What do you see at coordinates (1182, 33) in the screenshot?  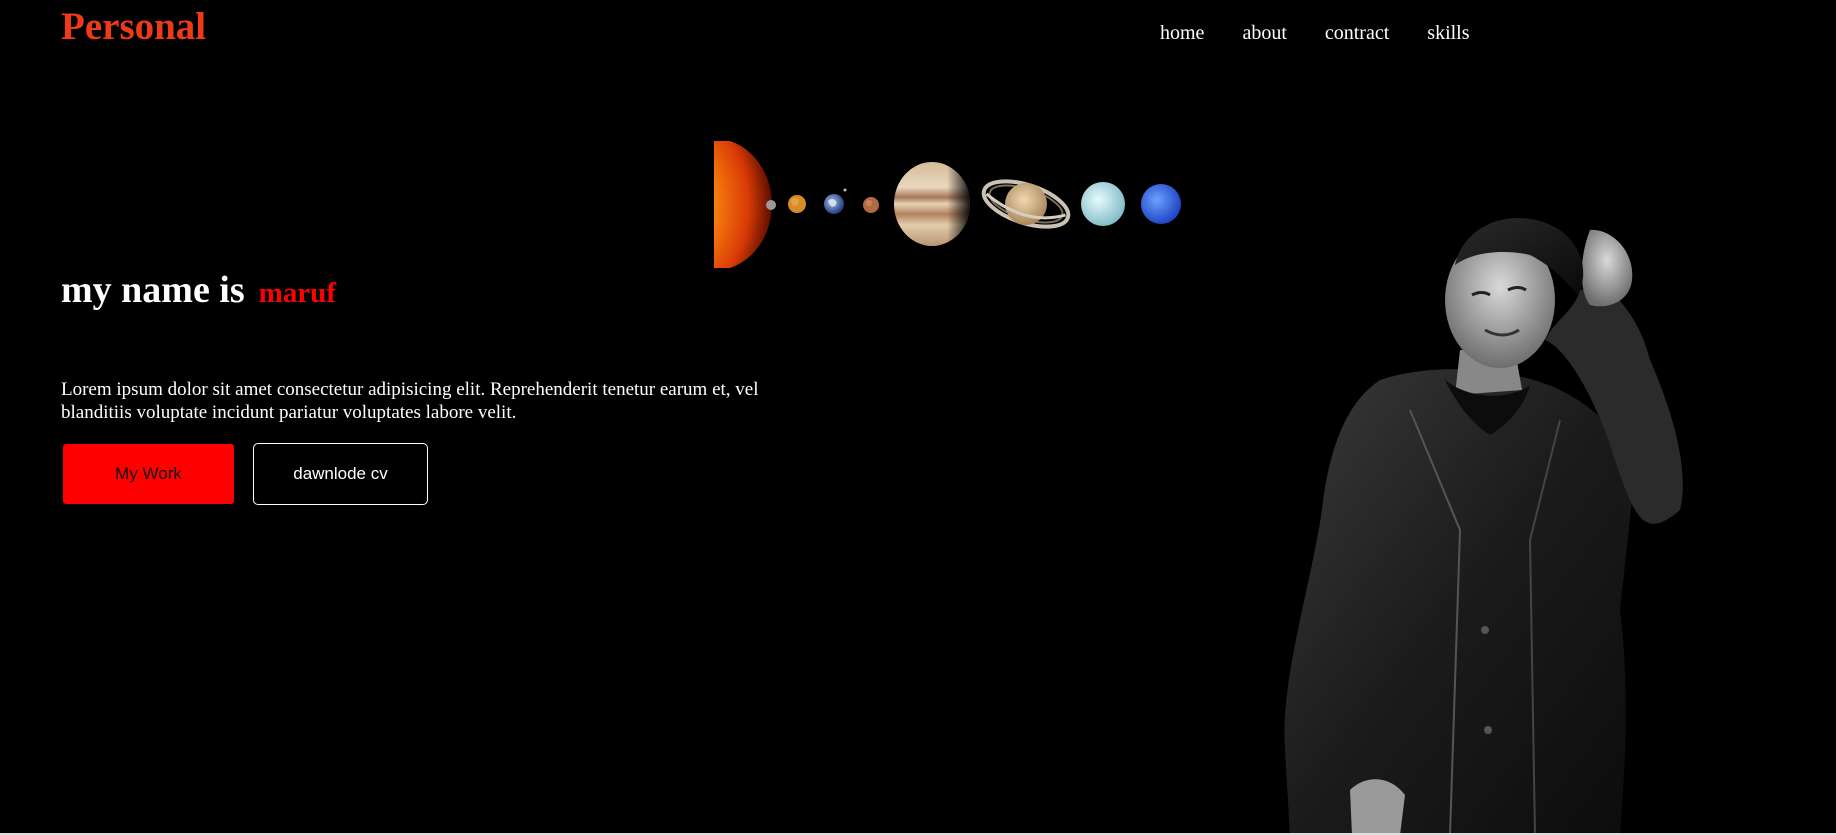 I see `nav-link-home: home` at bounding box center [1182, 33].